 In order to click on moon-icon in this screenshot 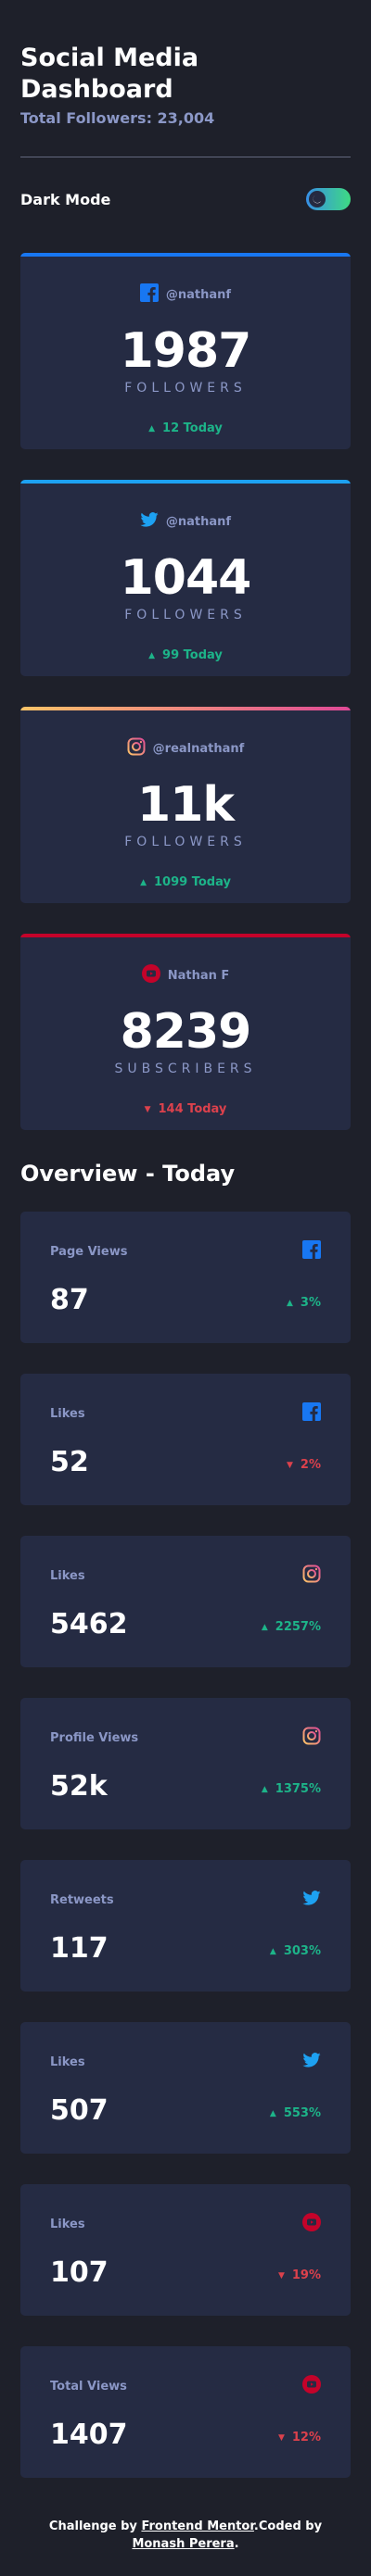, I will do `click(317, 199)`.